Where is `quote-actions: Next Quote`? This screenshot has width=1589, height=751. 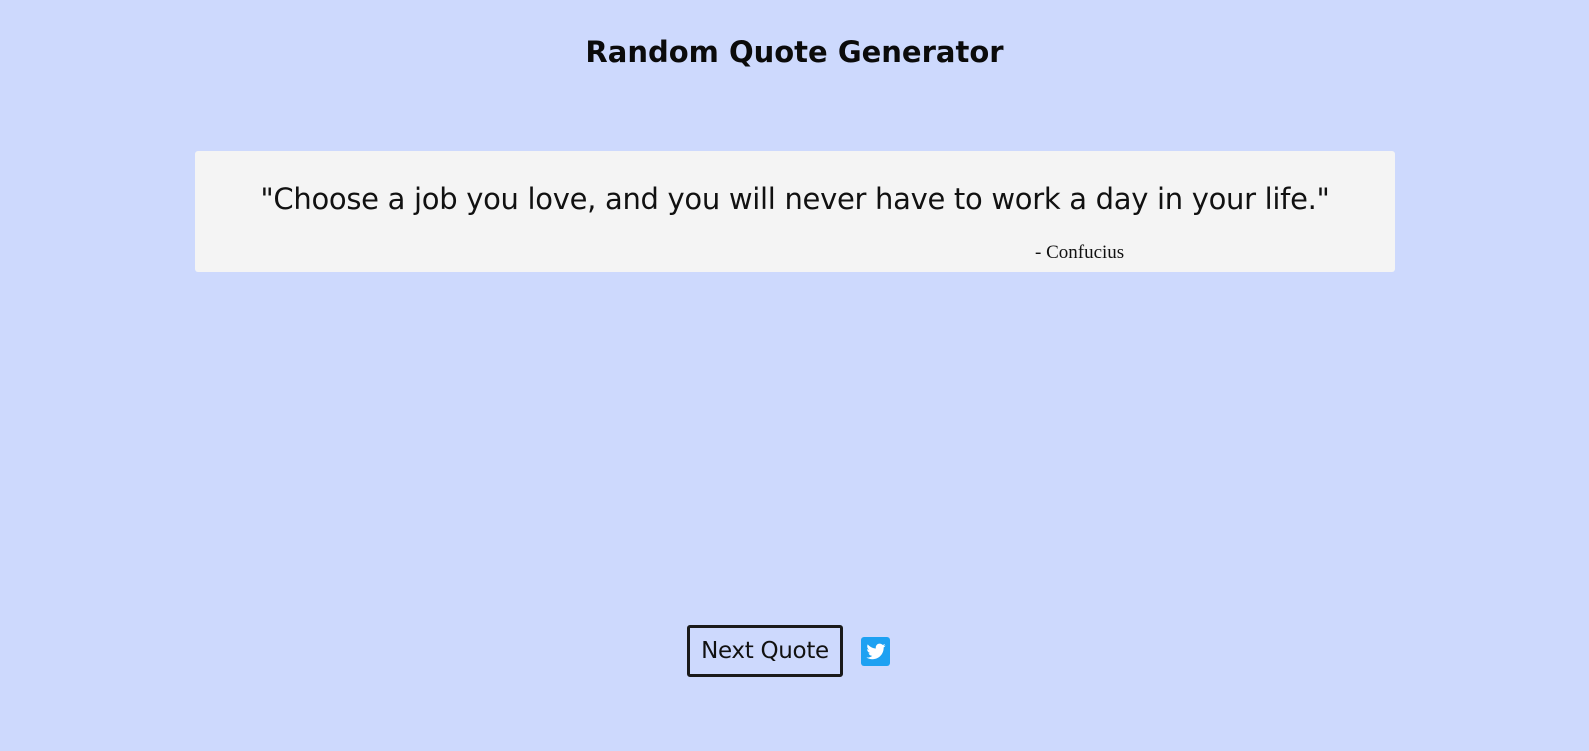
quote-actions: Next Quote is located at coordinates (788, 651).